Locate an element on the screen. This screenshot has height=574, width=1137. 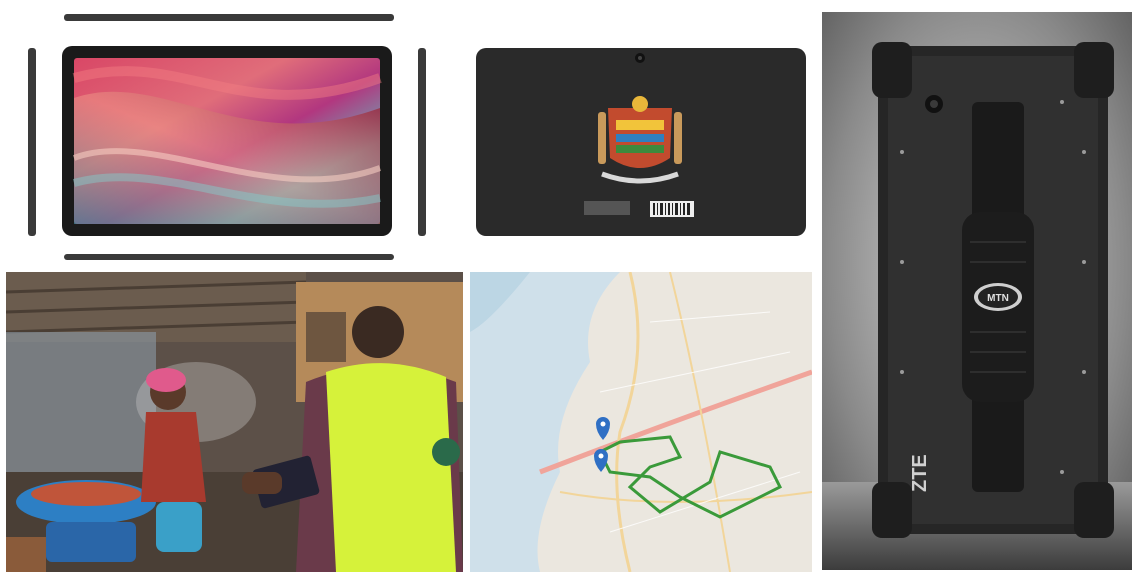
tablet-back-panel is located at coordinates (641, 137).